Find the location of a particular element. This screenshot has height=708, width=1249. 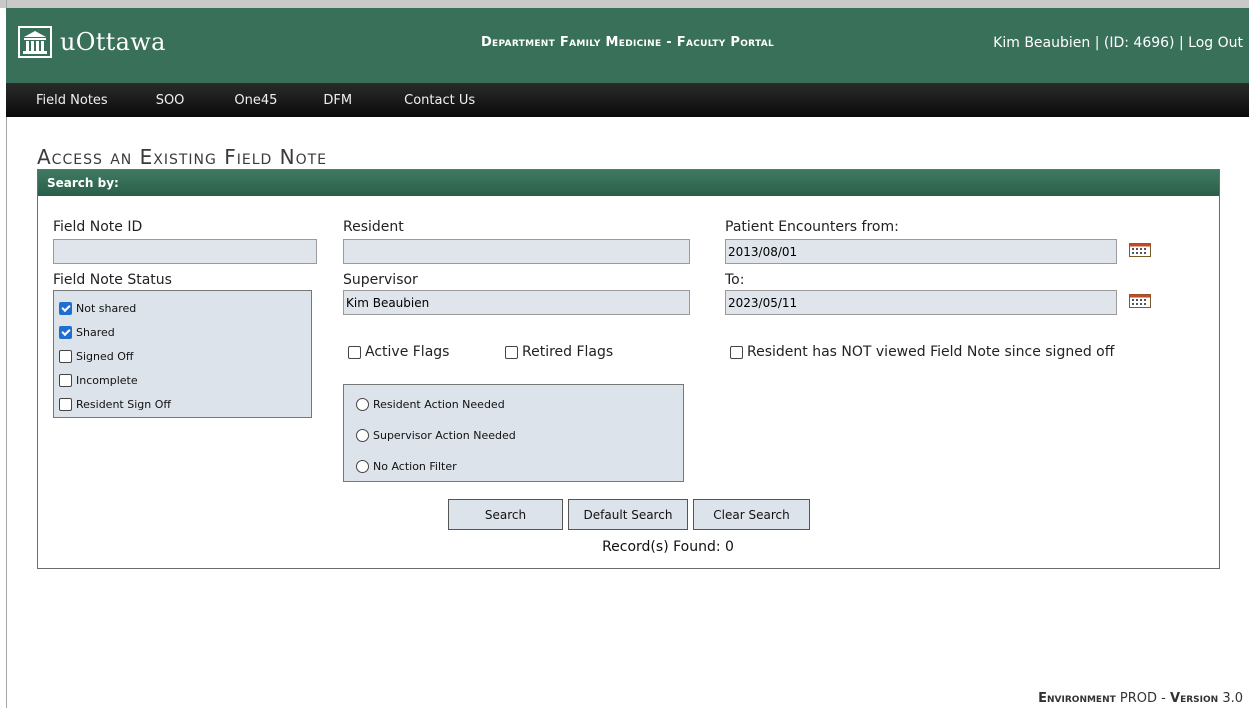

status-option: Incomplete is located at coordinates (182, 380).